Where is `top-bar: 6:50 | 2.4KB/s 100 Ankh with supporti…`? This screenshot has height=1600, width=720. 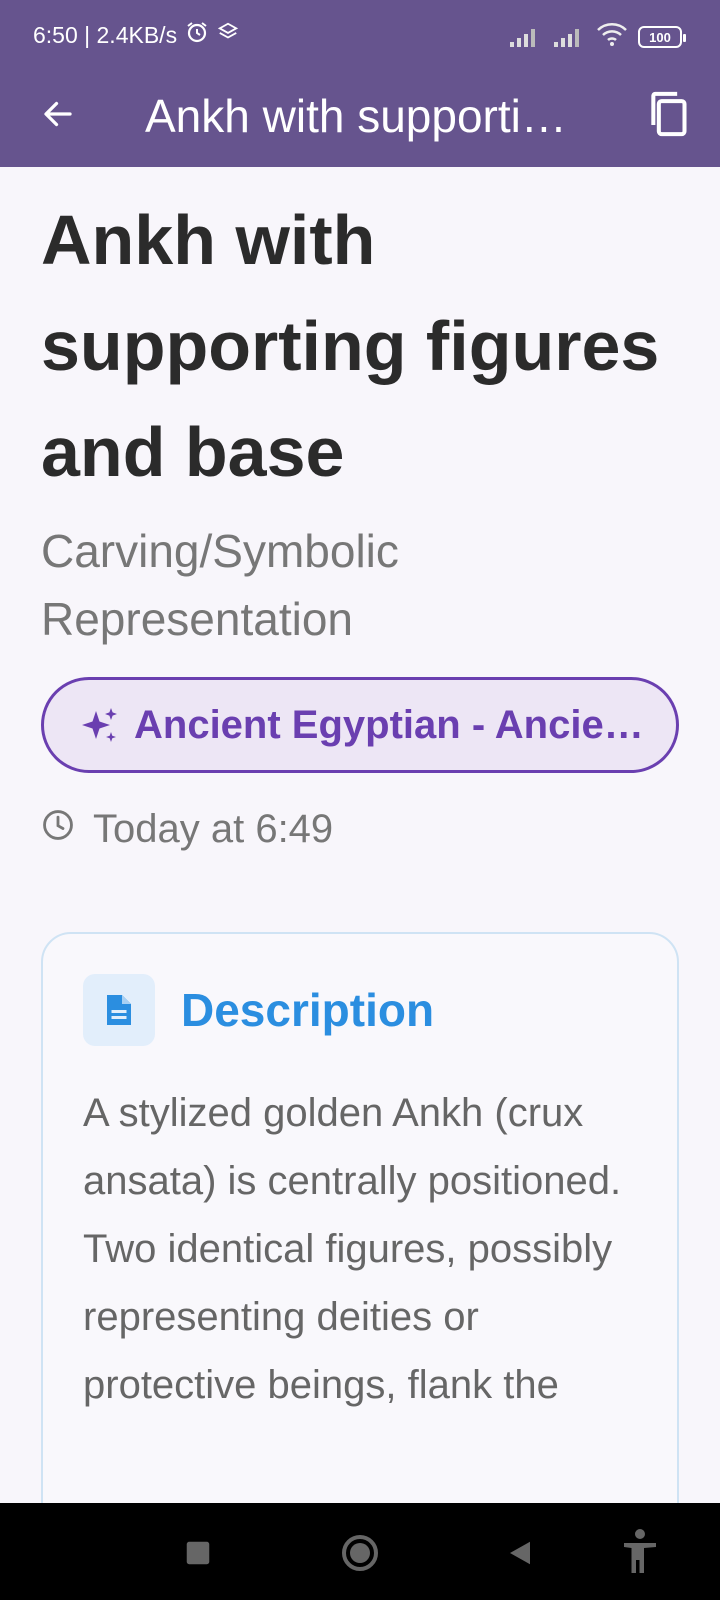
top-bar: 6:50 | 2.4KB/s 100 Ankh with supporti… is located at coordinates (360, 83).